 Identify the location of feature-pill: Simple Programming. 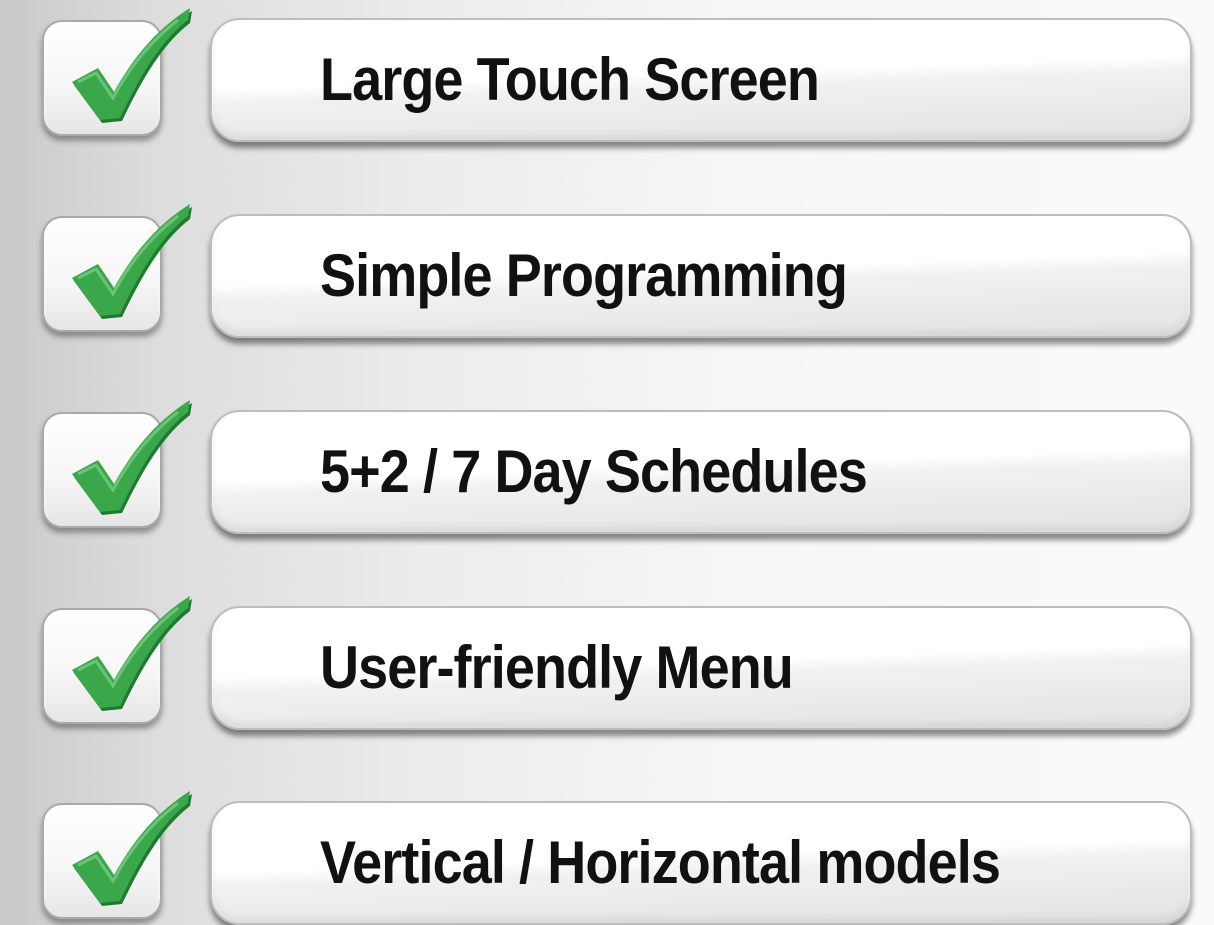
(701, 276).